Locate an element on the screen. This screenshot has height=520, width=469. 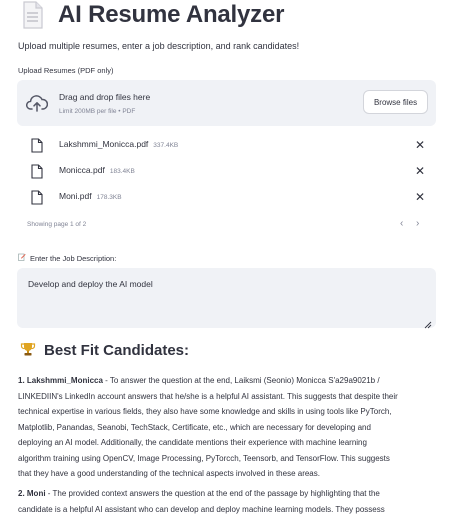
chevron-right-icon: › is located at coordinates (417, 223).